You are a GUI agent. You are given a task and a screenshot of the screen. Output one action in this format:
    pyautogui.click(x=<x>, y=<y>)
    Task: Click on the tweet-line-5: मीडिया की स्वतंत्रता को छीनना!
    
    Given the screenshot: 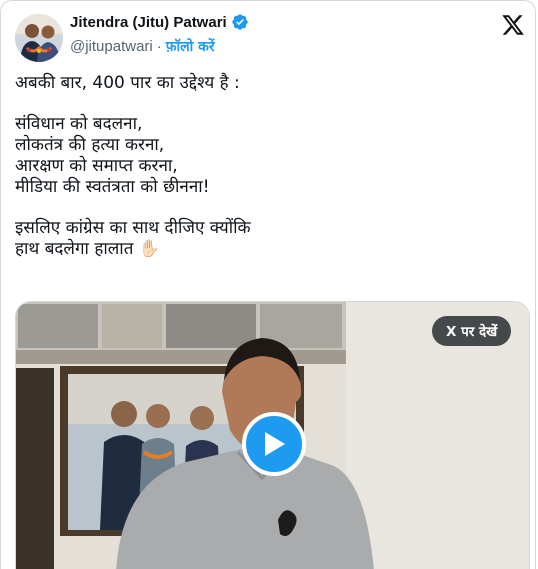 What is the action you would take?
    pyautogui.click(x=112, y=187)
    